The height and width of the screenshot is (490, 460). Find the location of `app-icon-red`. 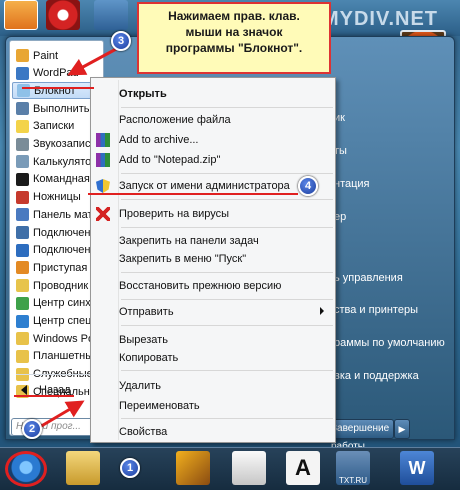

app-icon-red is located at coordinates (63, 15).